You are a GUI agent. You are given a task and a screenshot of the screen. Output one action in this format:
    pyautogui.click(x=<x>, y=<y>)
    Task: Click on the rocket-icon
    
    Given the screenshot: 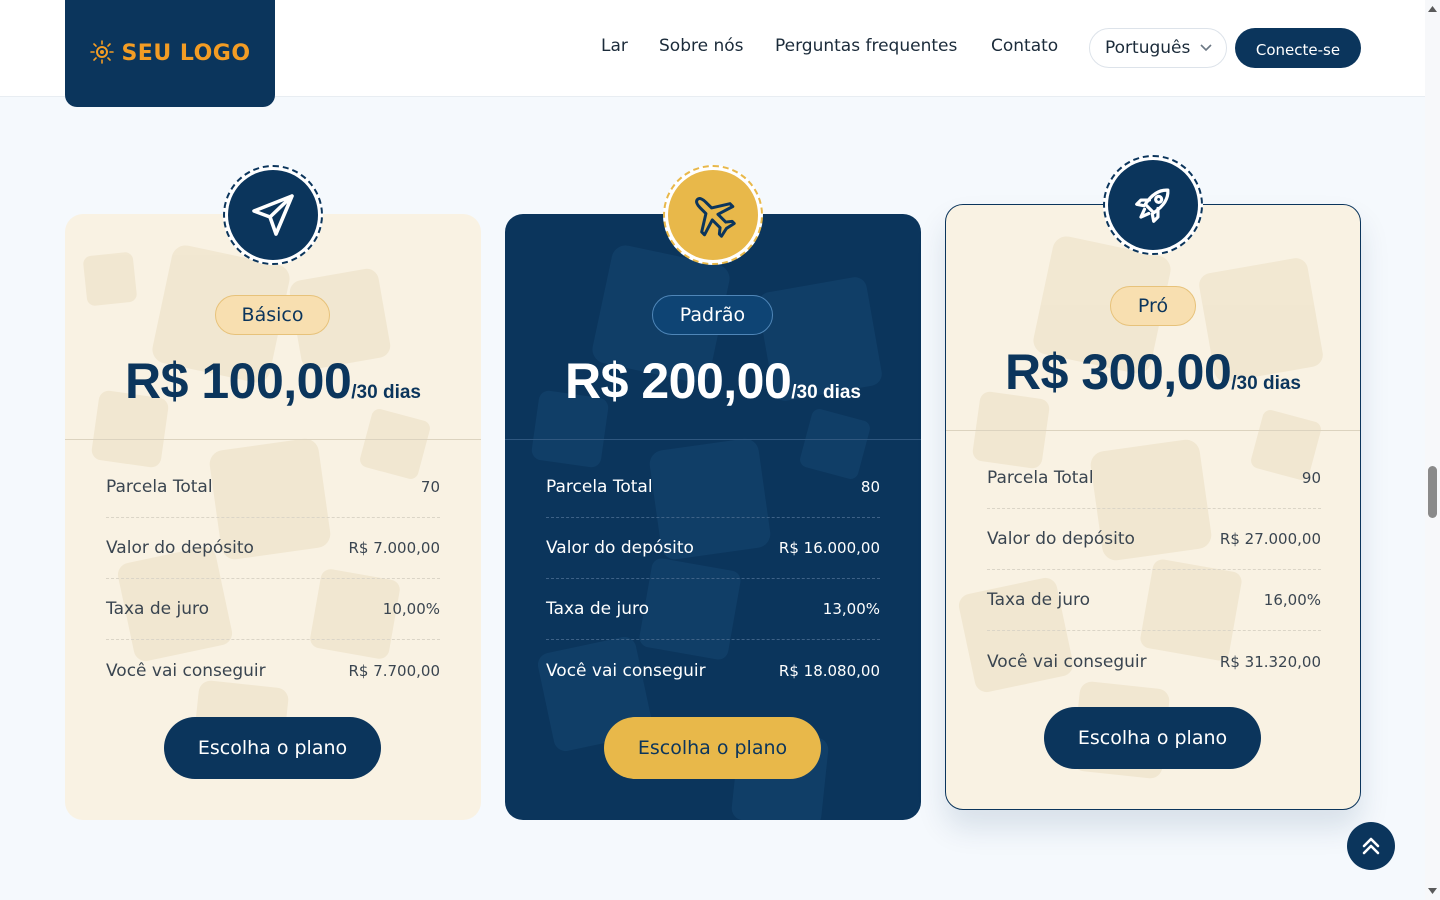 What is the action you would take?
    pyautogui.click(x=1152, y=205)
    